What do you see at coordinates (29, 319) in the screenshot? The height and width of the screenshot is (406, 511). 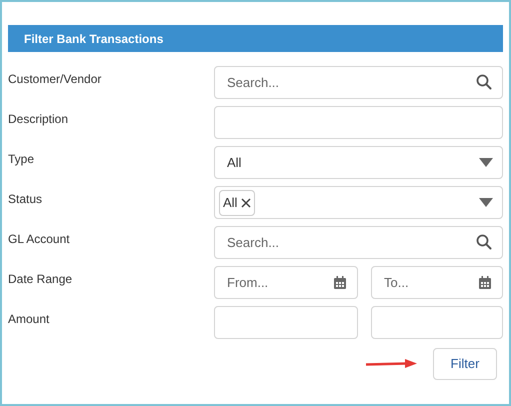 I see `field-label: Amount` at bounding box center [29, 319].